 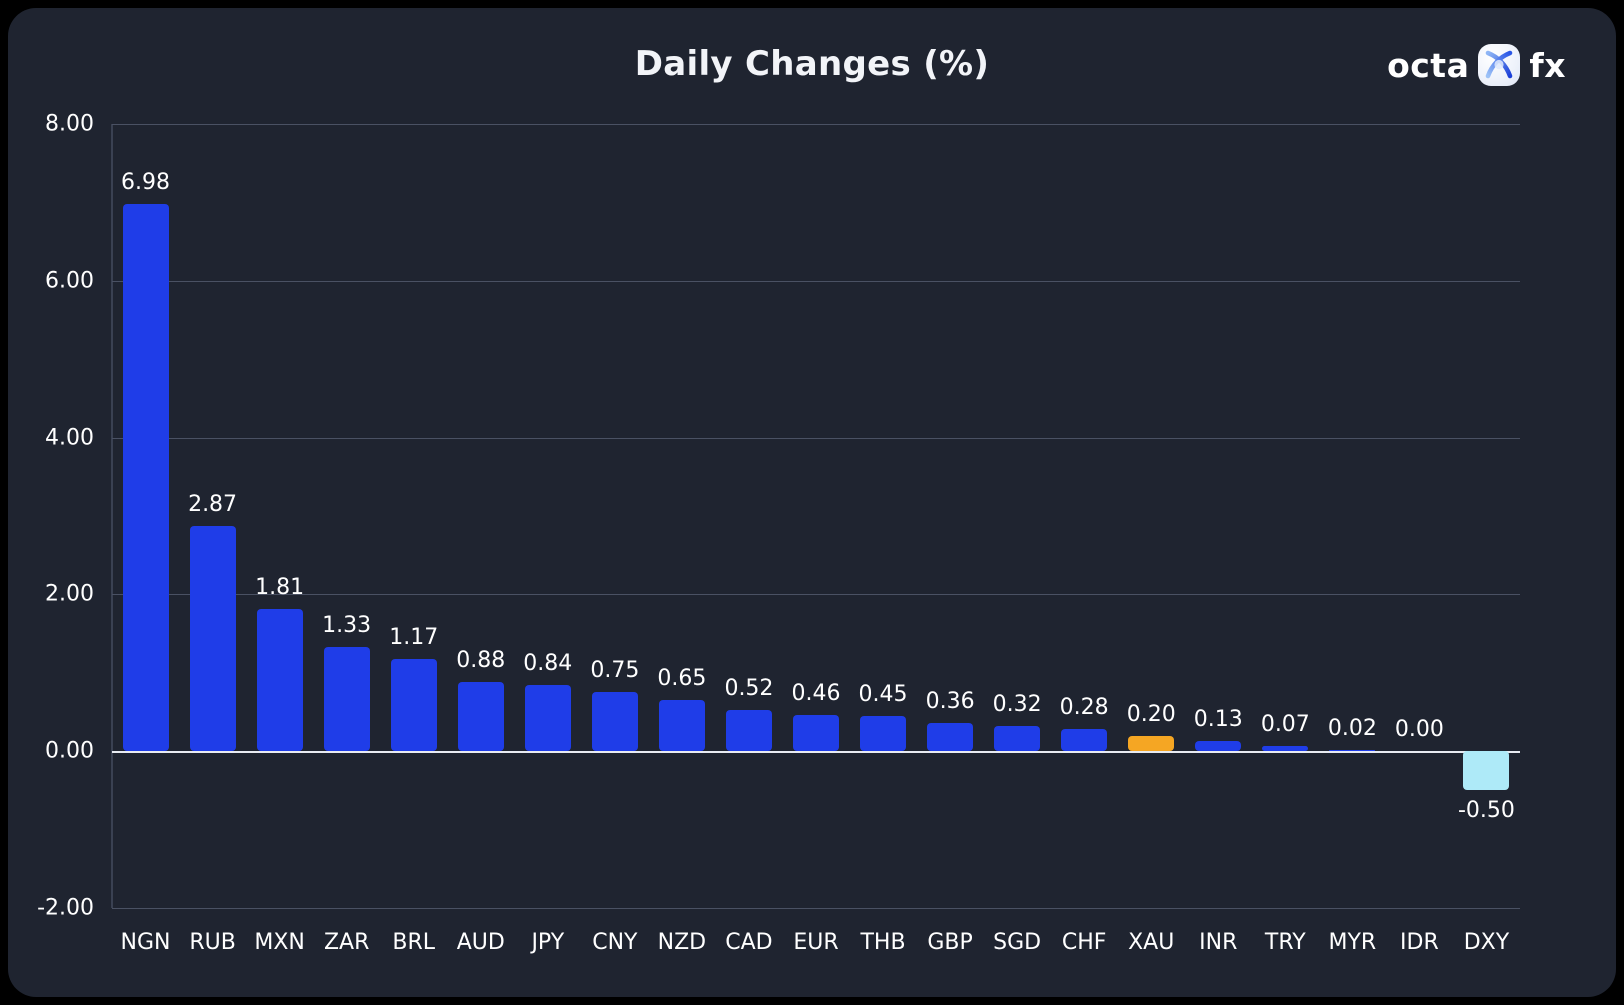 What do you see at coordinates (65, 908) in the screenshot?
I see `y-axis-tick-label: -2.00` at bounding box center [65, 908].